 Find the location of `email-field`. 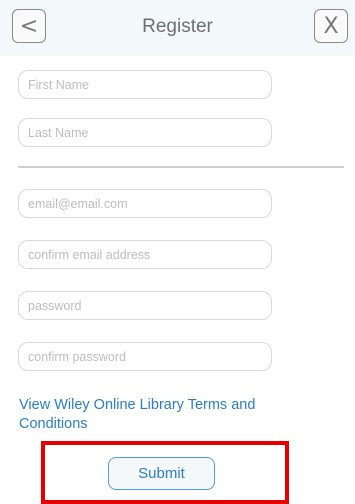

email-field is located at coordinates (145, 203).